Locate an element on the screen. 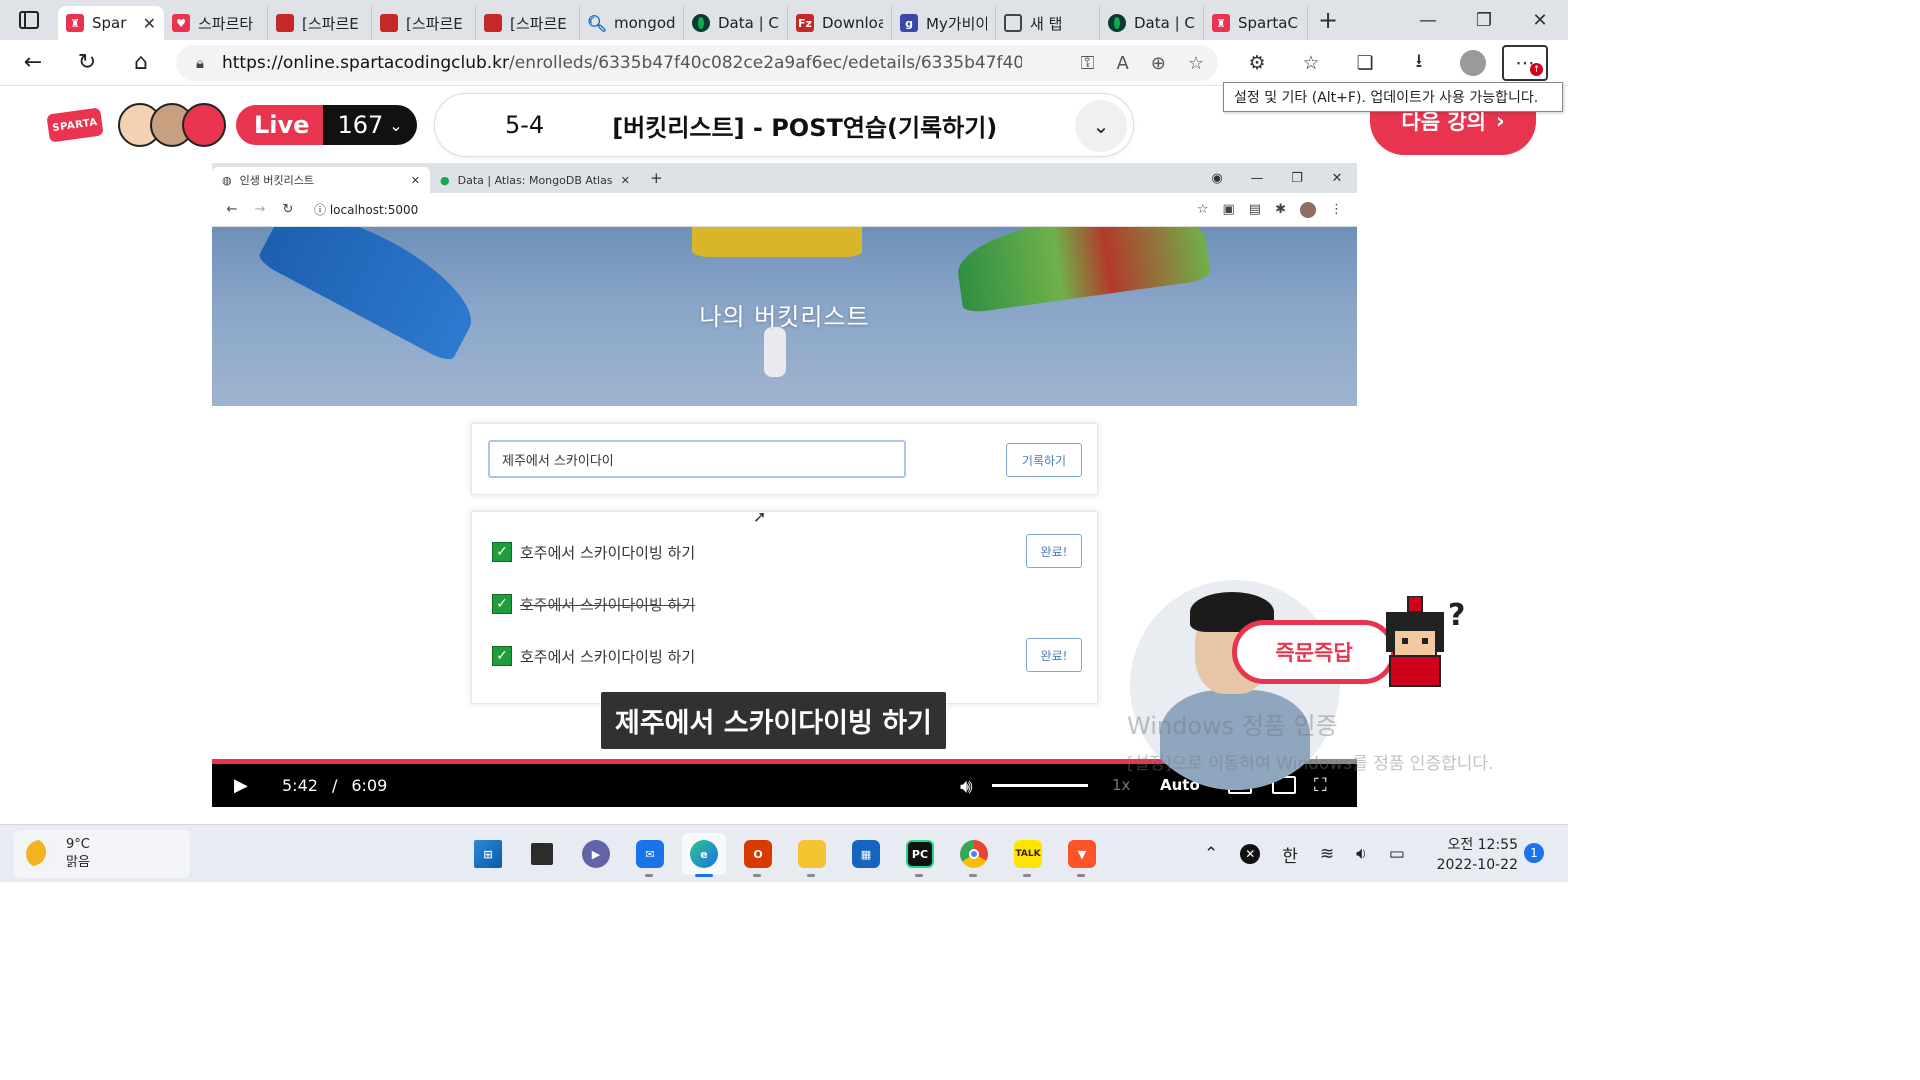 The width and height of the screenshot is (1920, 1080). browser-tab-6: Data | Cl is located at coordinates (736, 23).